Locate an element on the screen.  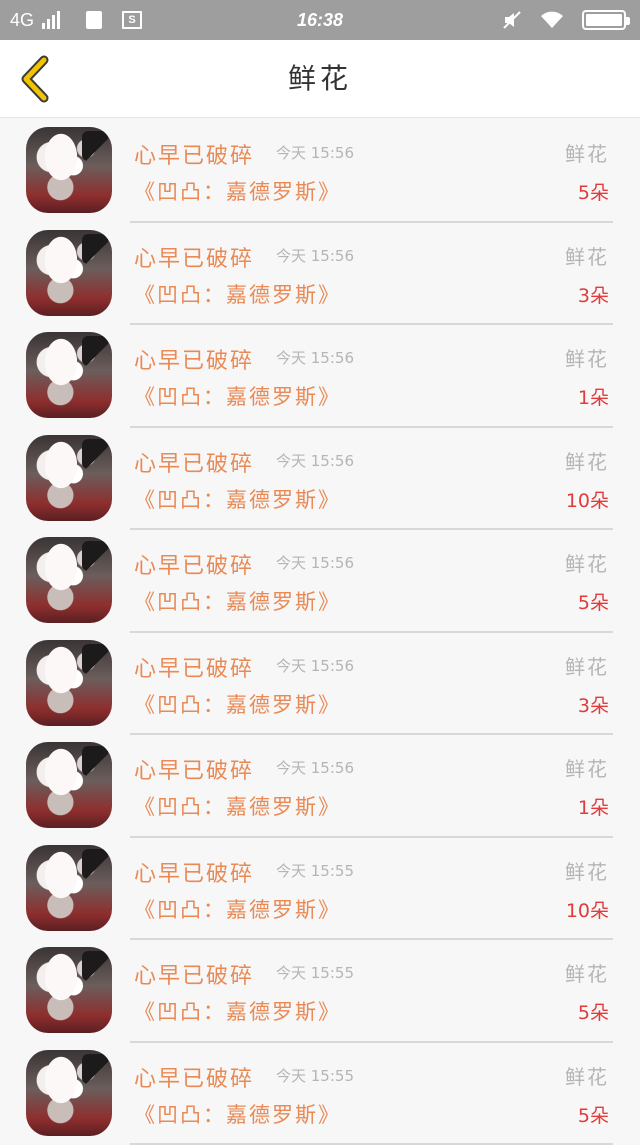
wifi-icon is located at coordinates (552, 20).